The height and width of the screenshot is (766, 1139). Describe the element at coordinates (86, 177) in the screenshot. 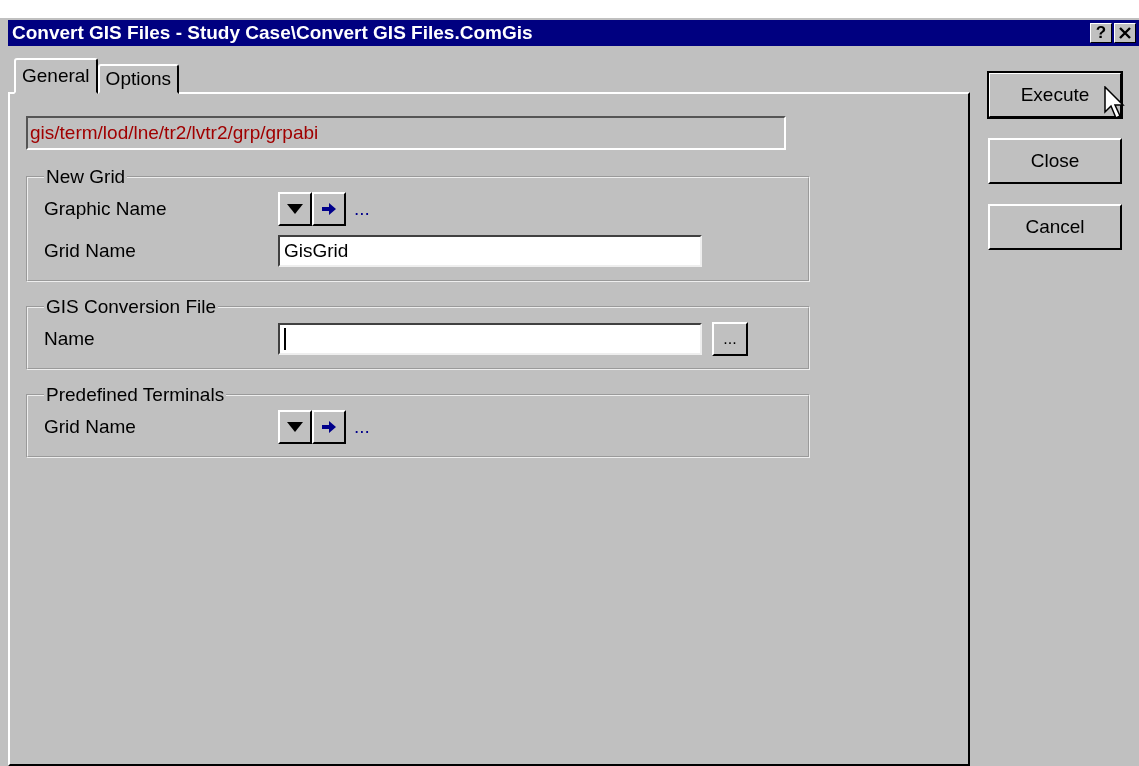

I see `group-title: New Grid` at that location.